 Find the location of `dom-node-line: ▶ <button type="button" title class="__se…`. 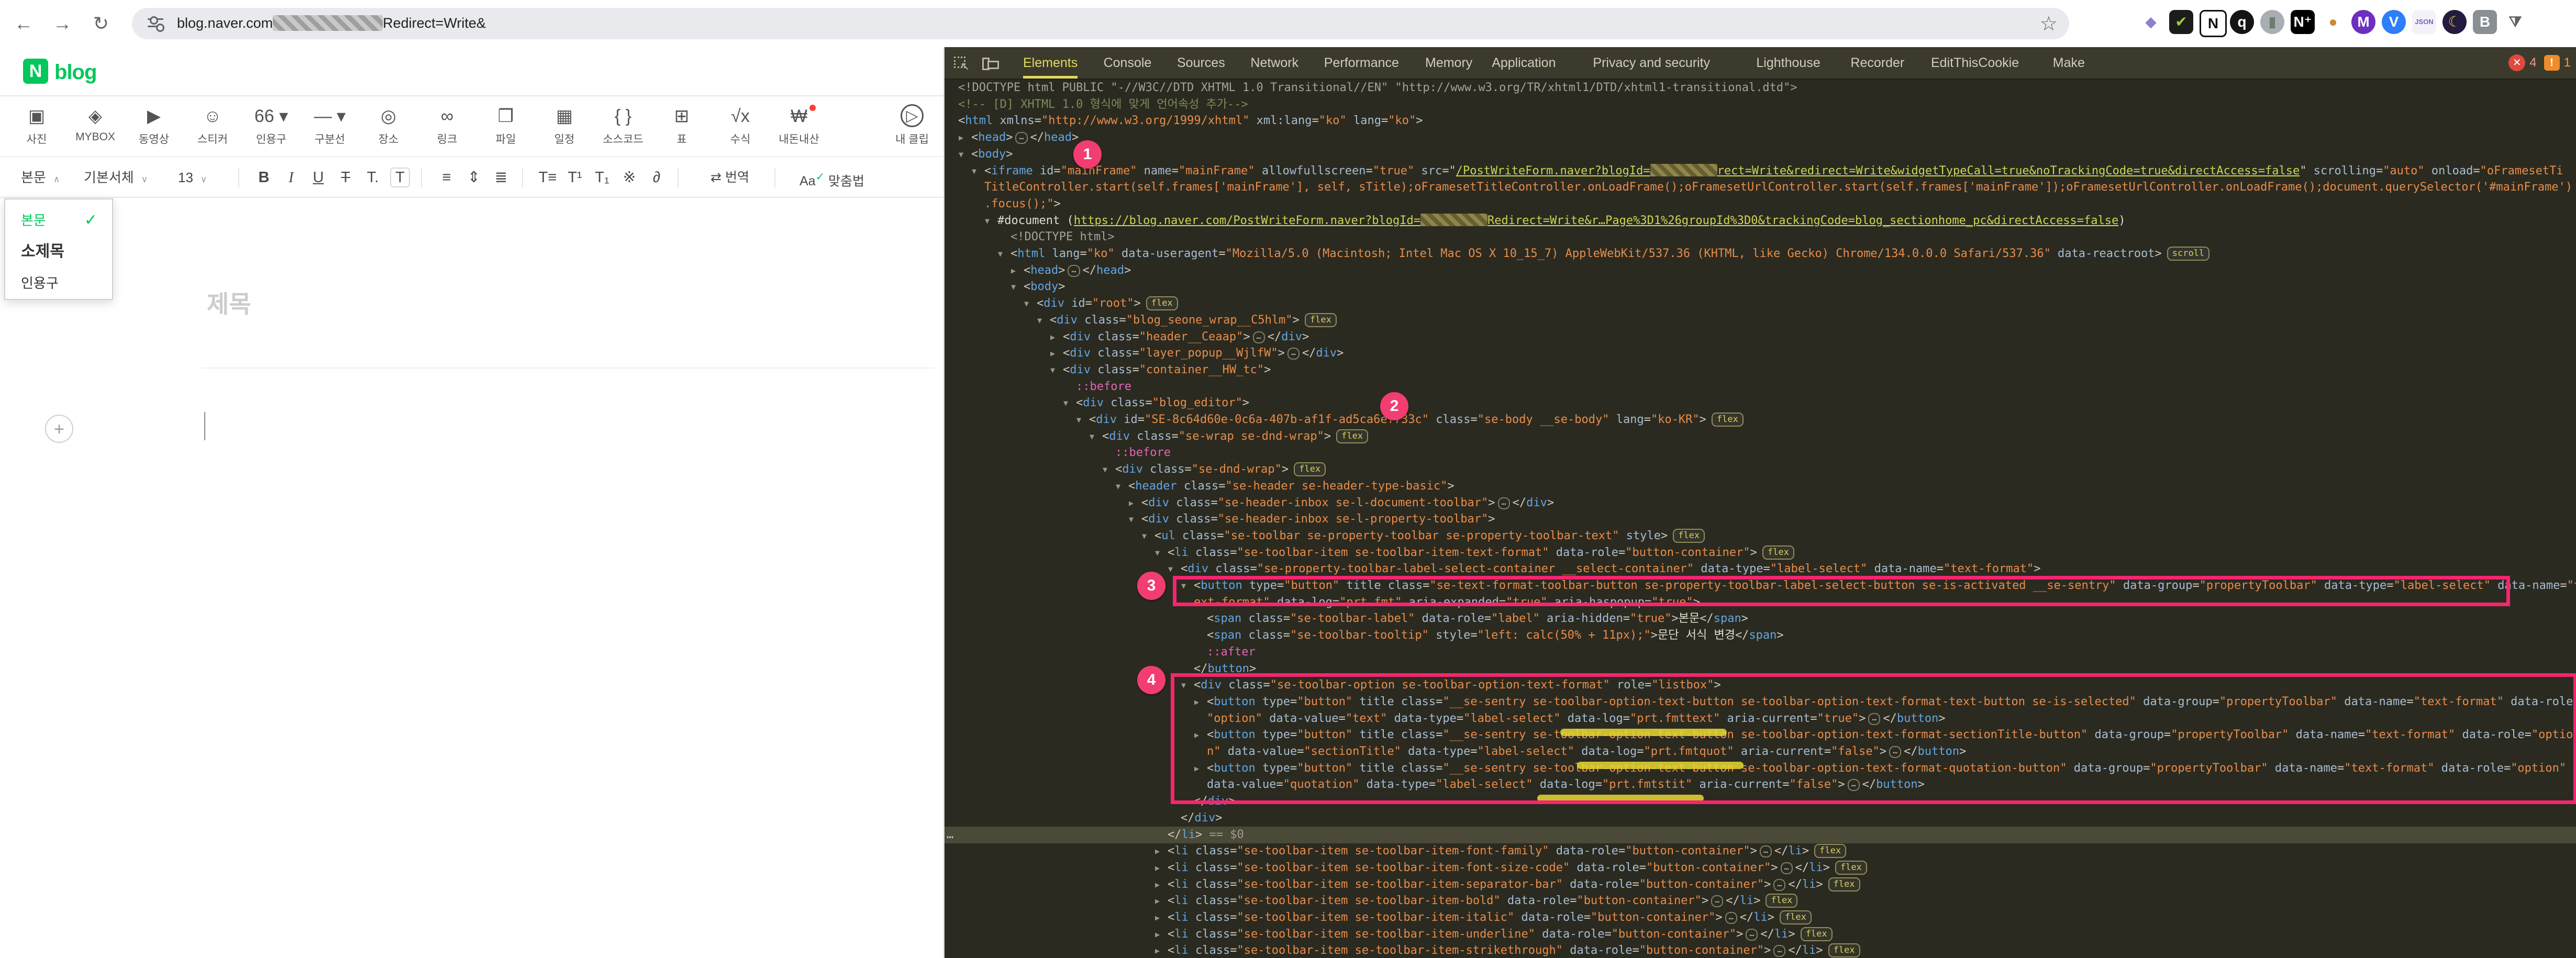

dom-node-line: ▶ <button type="button" title class="__se… is located at coordinates (1761, 768).